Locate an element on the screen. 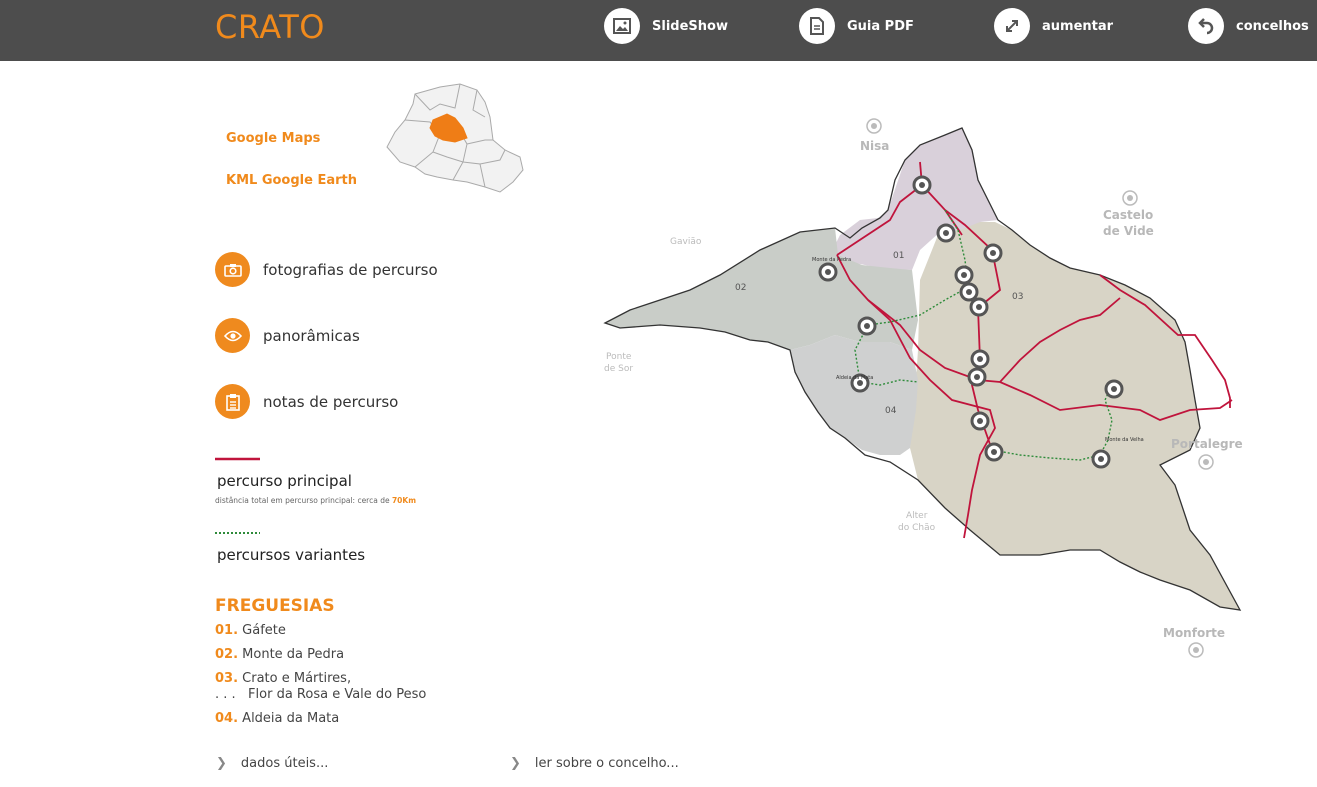  route-notes-label: notas de percurso is located at coordinates (331, 401).